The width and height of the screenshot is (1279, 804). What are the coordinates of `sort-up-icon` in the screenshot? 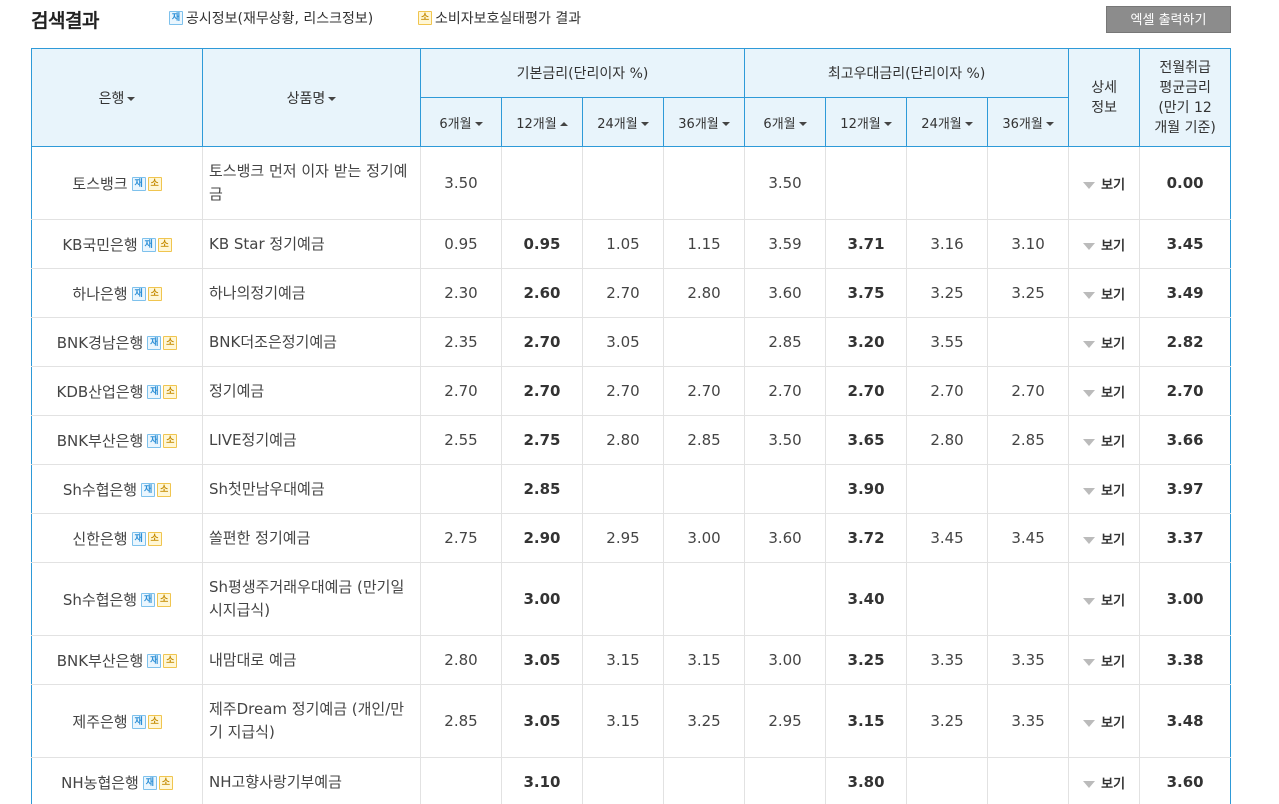 It's located at (563, 124).